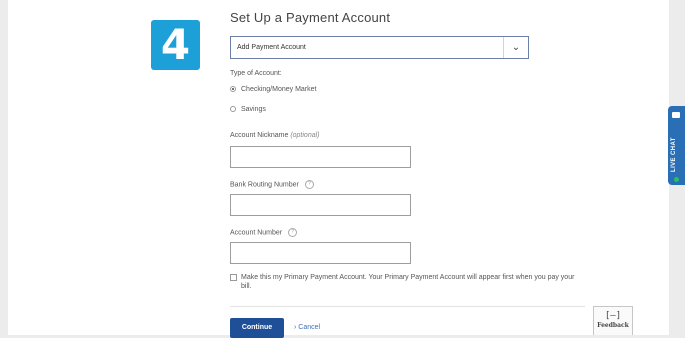 The height and width of the screenshot is (338, 685). What do you see at coordinates (515, 47) in the screenshot?
I see `chevron-down-icon: ⌄` at bounding box center [515, 47].